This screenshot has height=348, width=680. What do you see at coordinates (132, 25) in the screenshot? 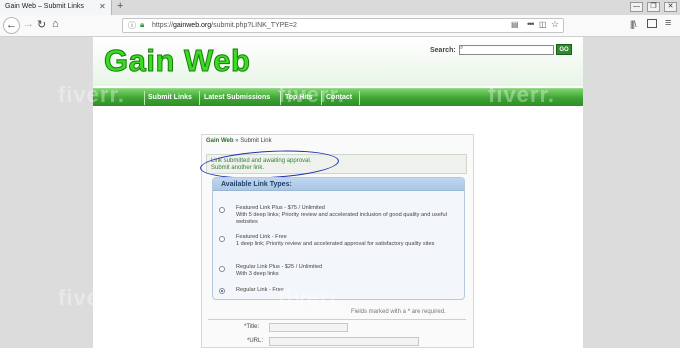
I see `info-icon: ⓘ` at bounding box center [132, 25].